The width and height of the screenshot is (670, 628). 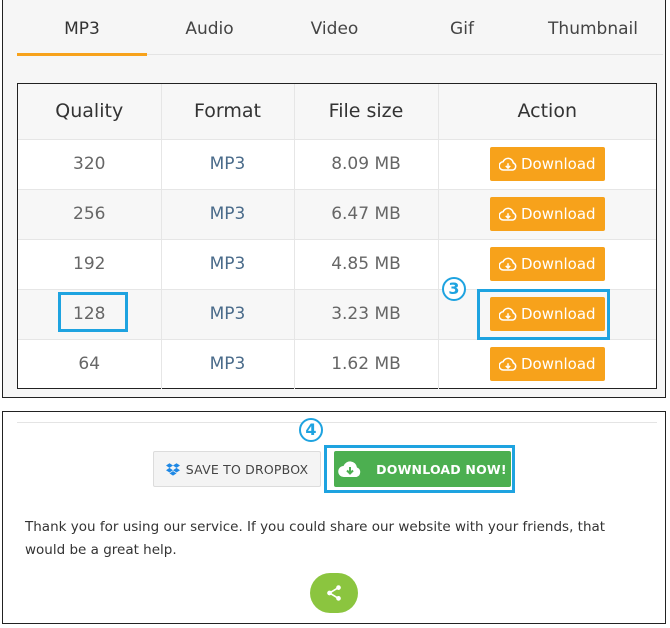 I want to click on size-cell: 6.47 MB, so click(x=366, y=213).